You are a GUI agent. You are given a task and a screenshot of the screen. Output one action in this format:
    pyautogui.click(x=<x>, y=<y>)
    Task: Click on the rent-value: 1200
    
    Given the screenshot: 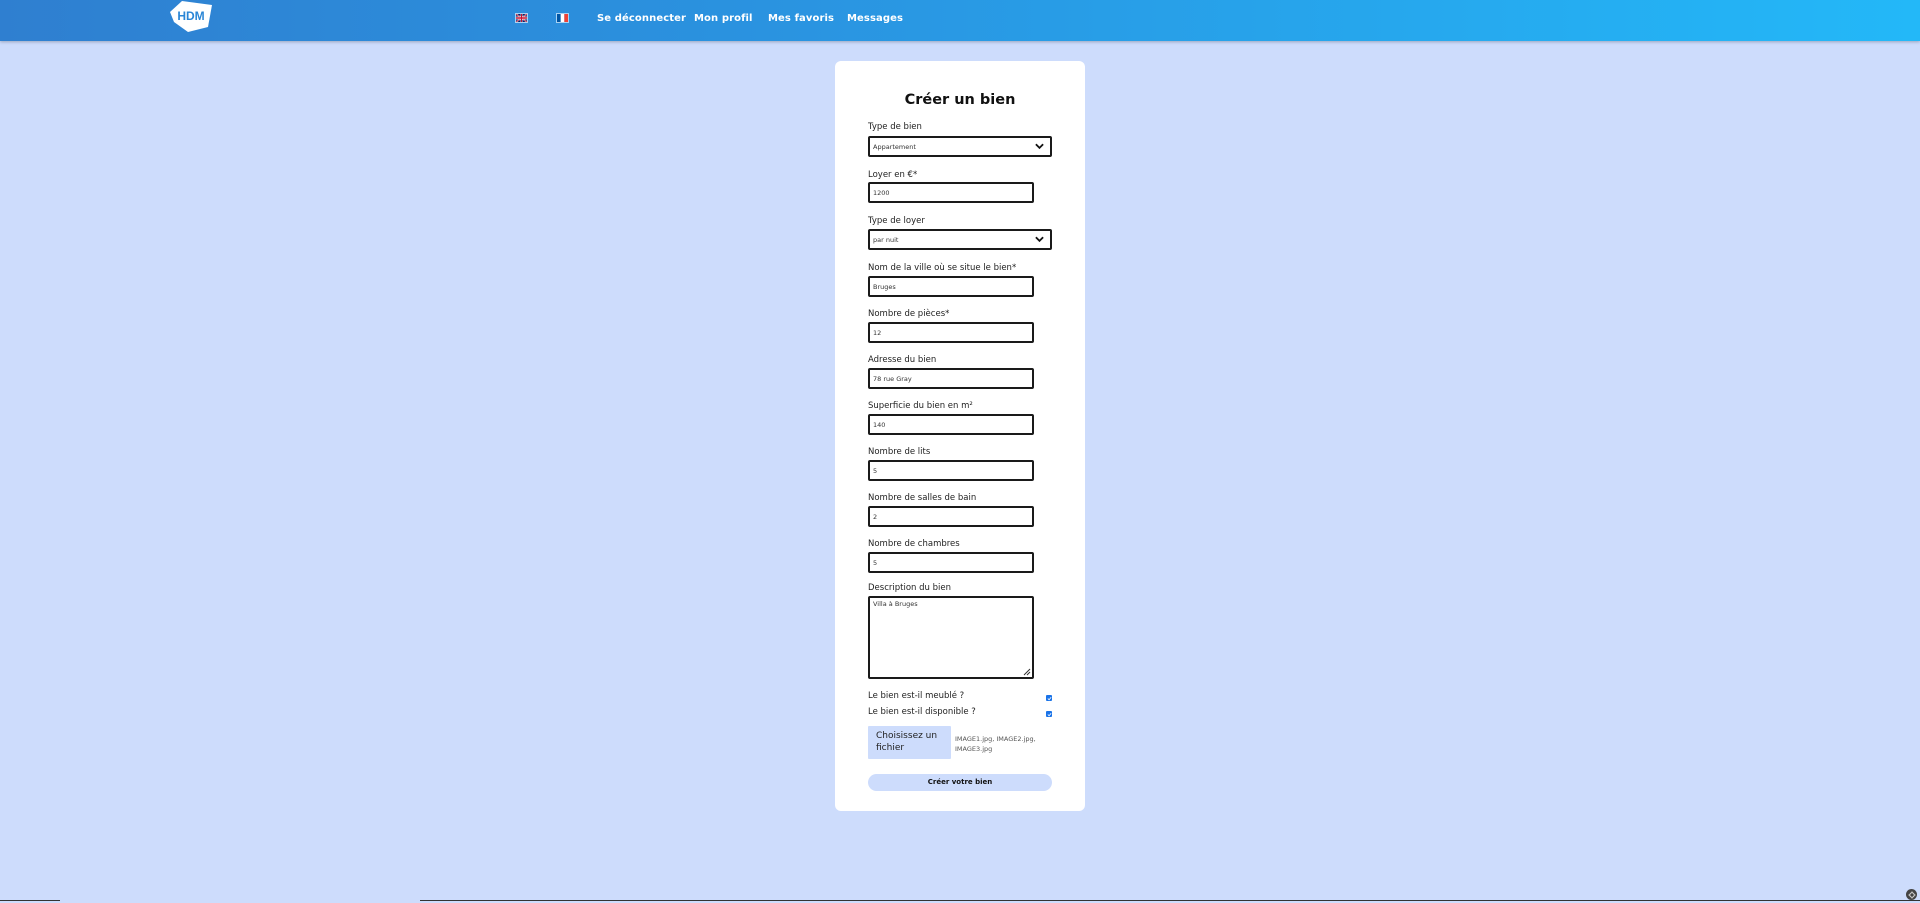 What is the action you would take?
    pyautogui.click(x=881, y=192)
    